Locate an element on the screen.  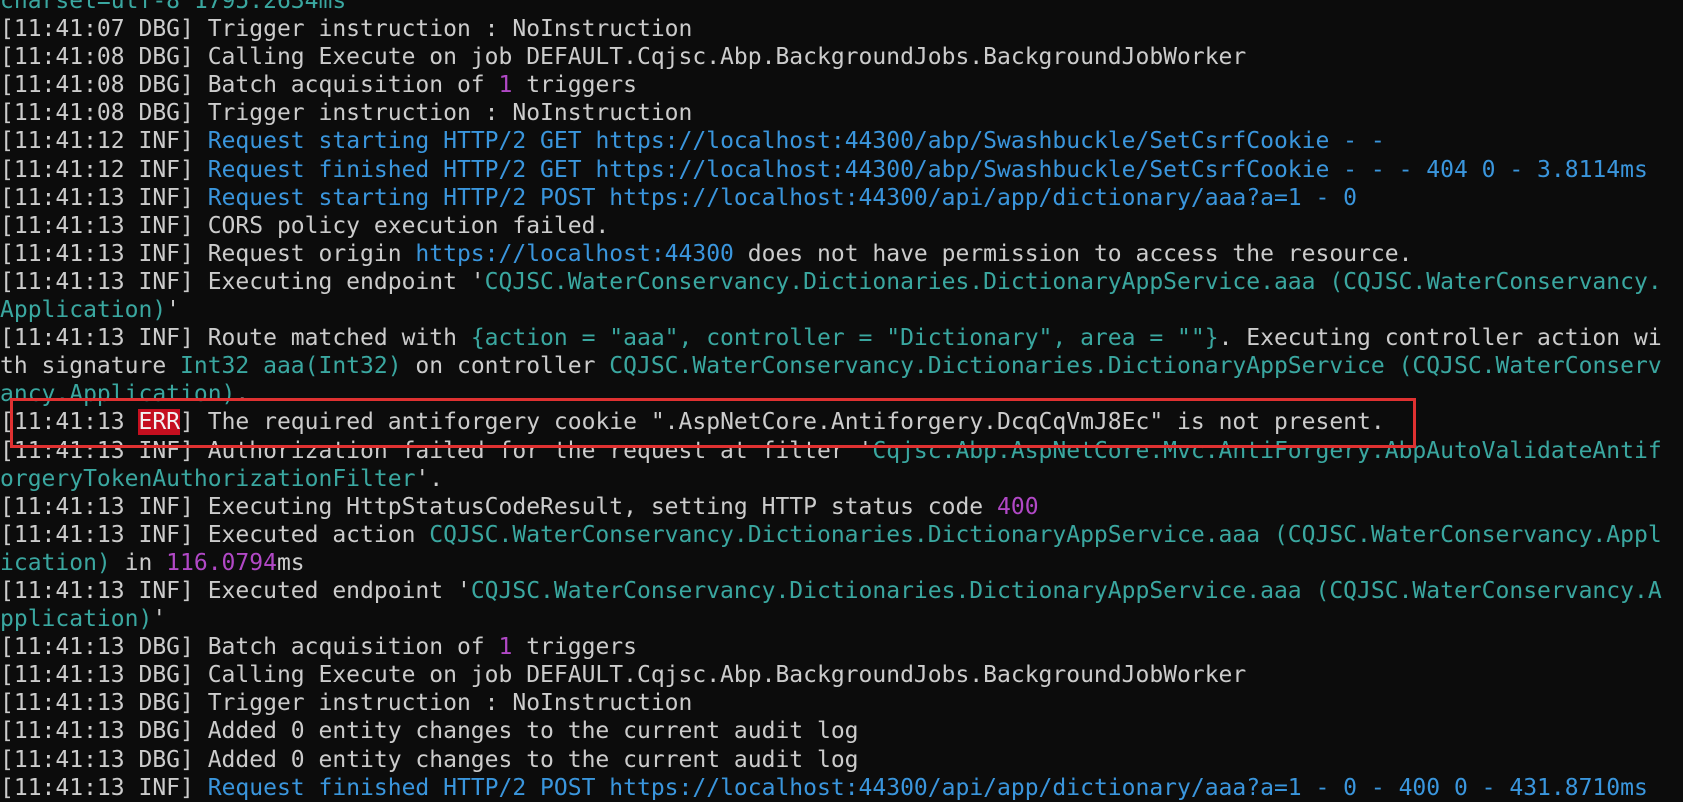
log-segment: [11:41:13 INF] Executed endpoint ' is located at coordinates (235, 590).